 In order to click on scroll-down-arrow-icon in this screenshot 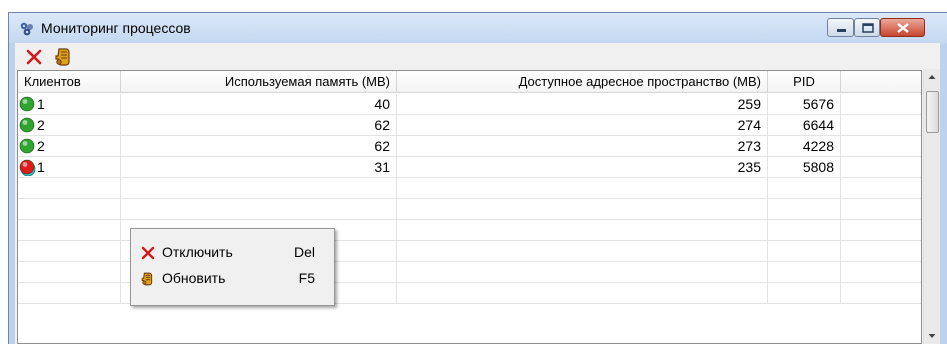, I will do `click(932, 336)`.